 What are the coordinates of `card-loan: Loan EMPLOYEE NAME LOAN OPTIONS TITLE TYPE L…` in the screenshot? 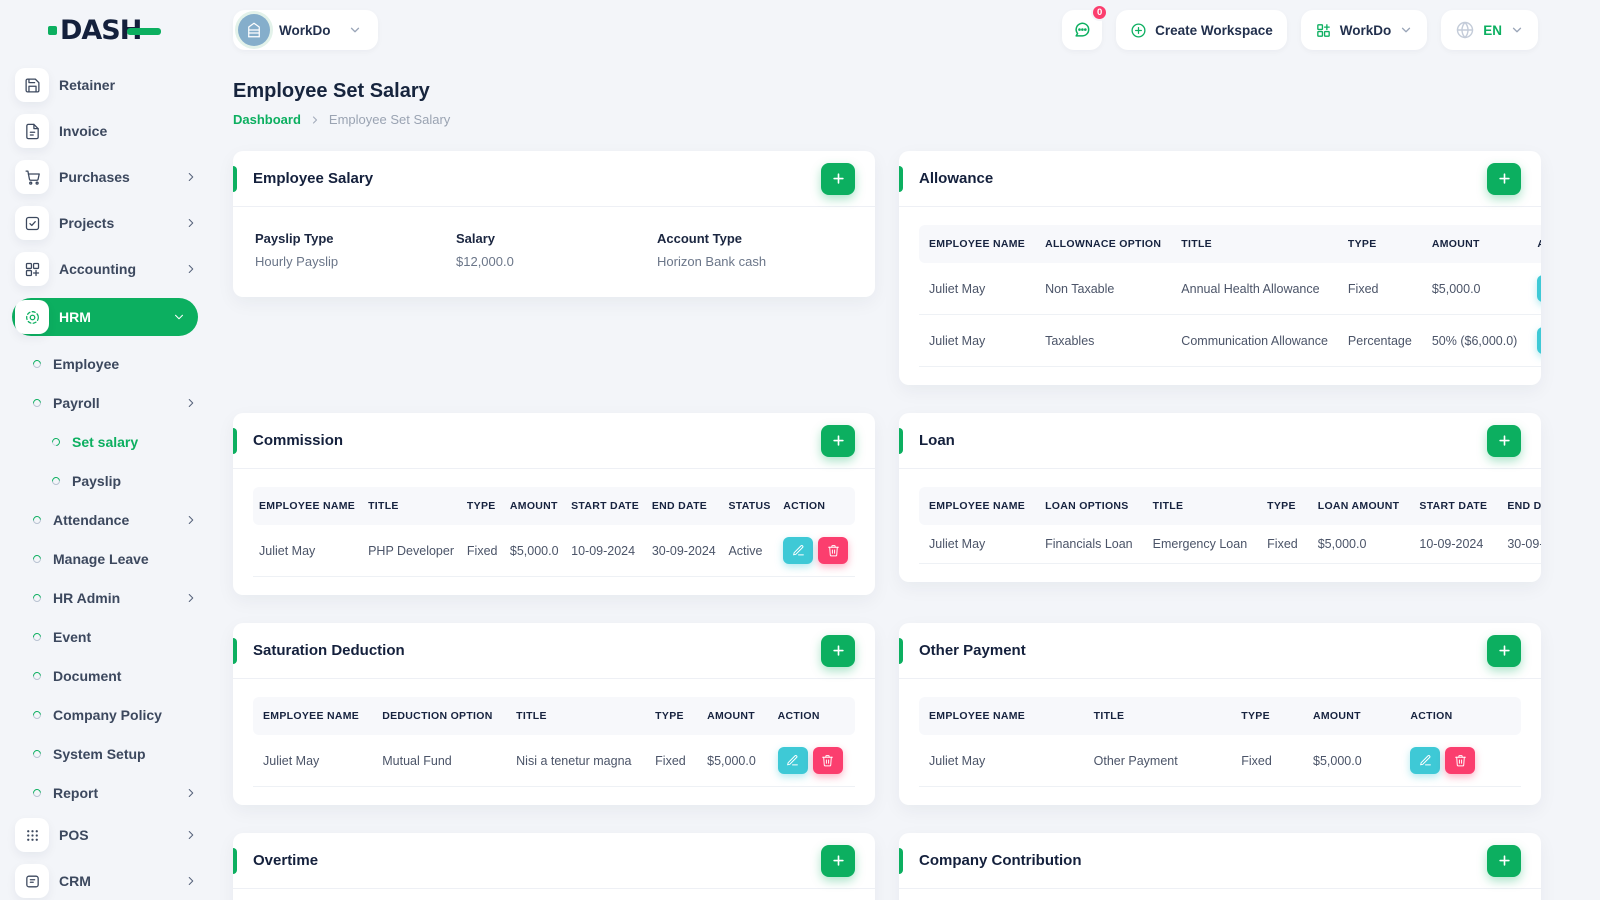 It's located at (1220, 497).